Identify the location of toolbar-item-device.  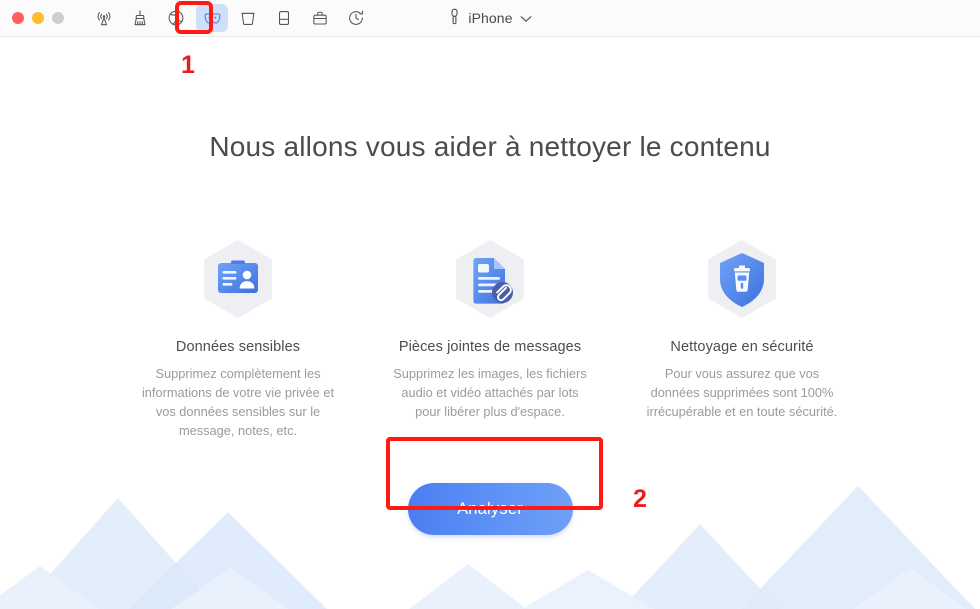
(284, 18).